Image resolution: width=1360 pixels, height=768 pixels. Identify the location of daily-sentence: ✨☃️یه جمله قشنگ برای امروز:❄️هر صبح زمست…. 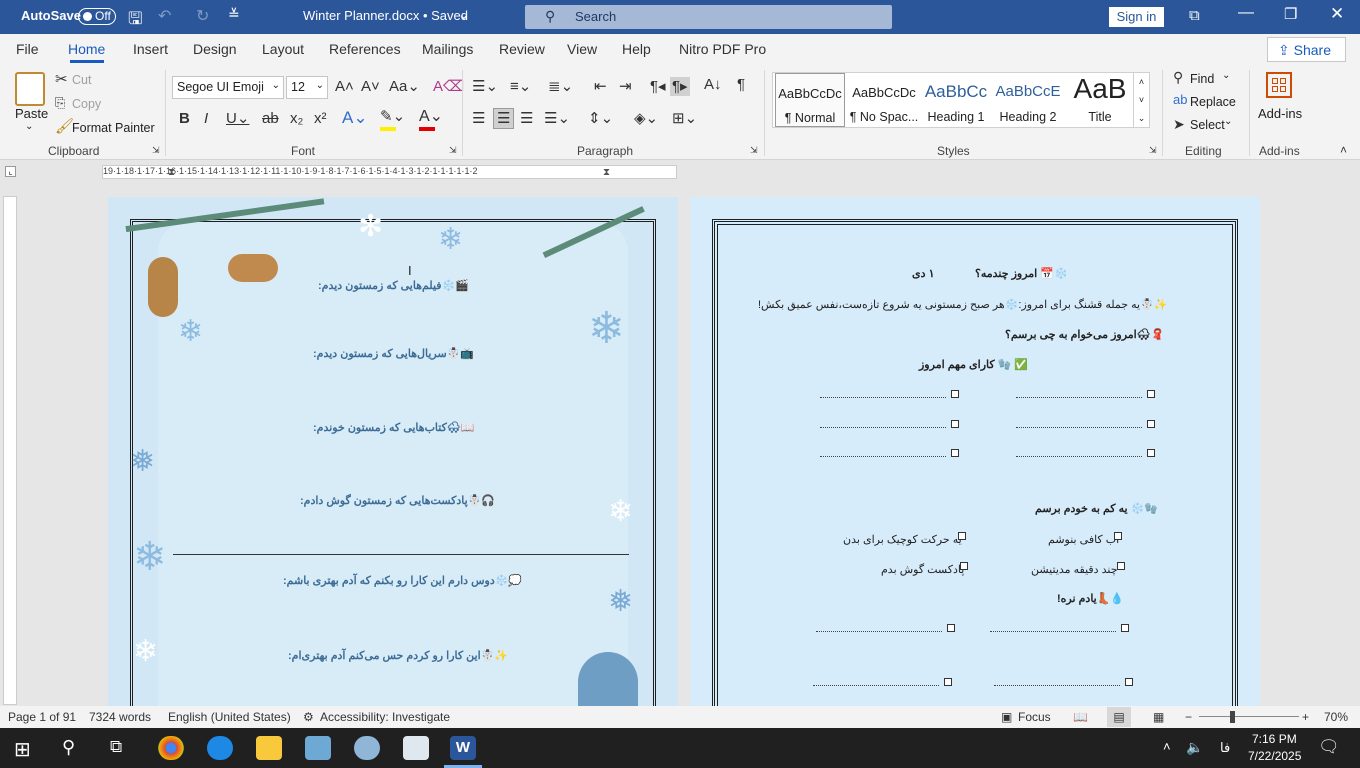
(962, 304).